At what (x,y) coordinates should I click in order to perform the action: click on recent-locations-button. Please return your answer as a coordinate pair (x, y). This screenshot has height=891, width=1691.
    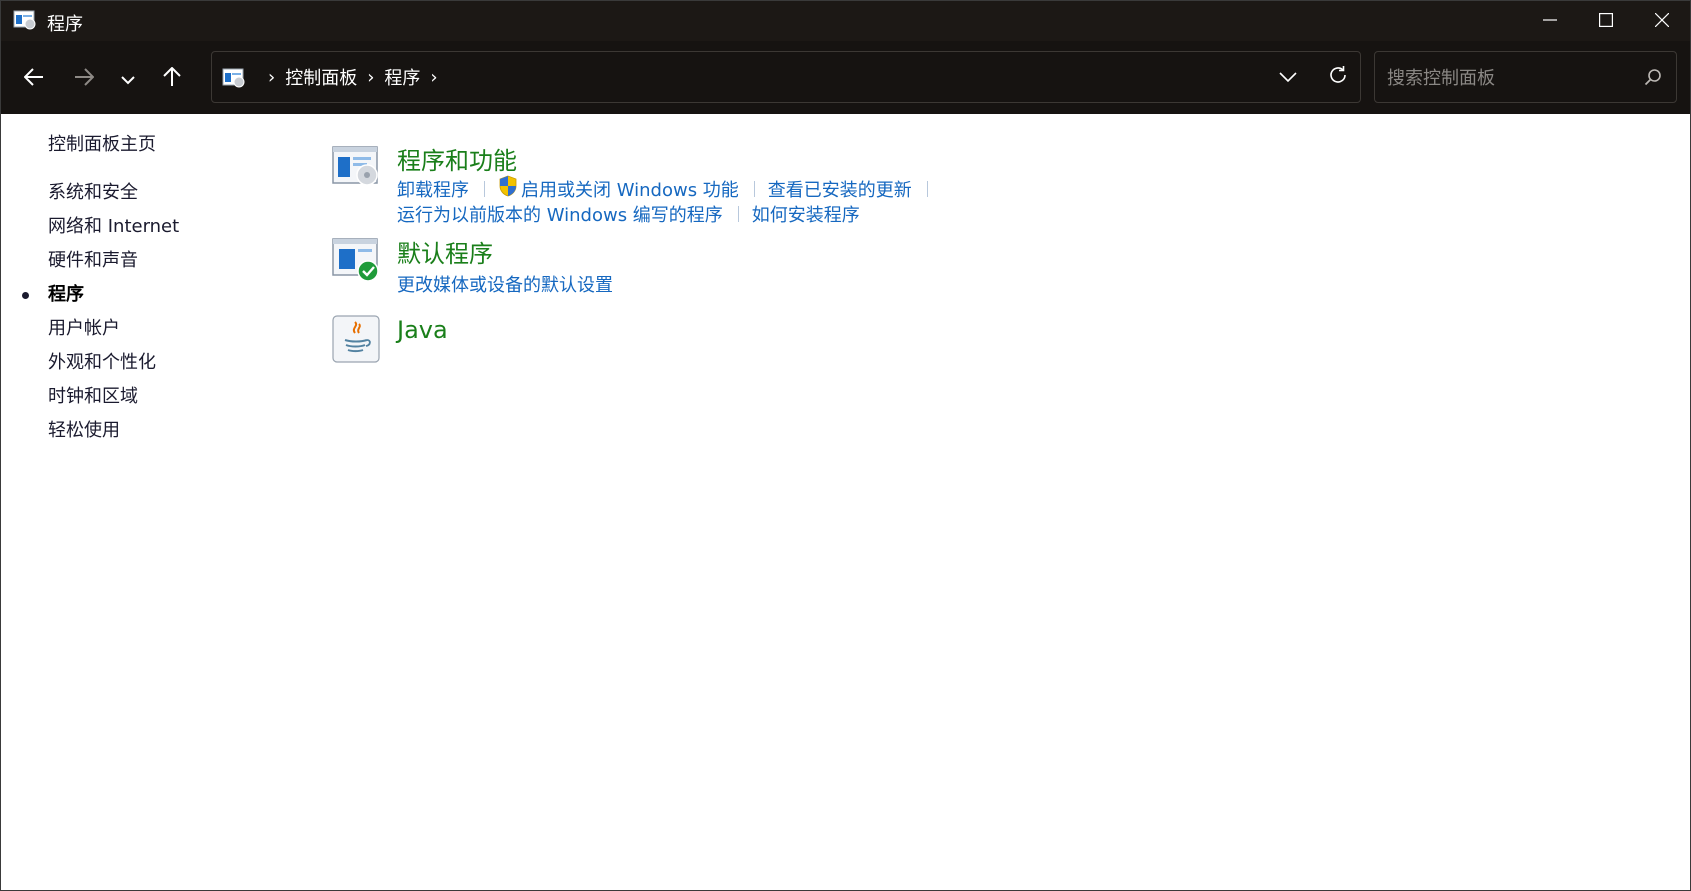
    Looking at the image, I should click on (128, 79).